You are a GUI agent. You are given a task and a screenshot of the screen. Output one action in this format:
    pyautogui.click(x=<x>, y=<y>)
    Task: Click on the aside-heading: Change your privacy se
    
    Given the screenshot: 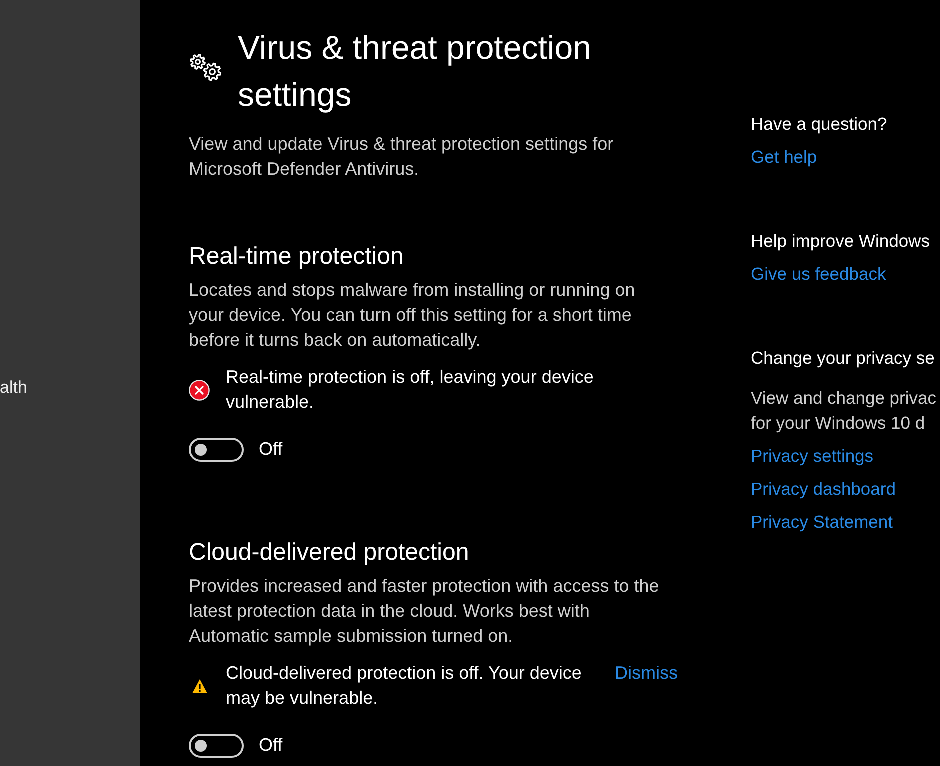 What is the action you would take?
    pyautogui.click(x=843, y=358)
    